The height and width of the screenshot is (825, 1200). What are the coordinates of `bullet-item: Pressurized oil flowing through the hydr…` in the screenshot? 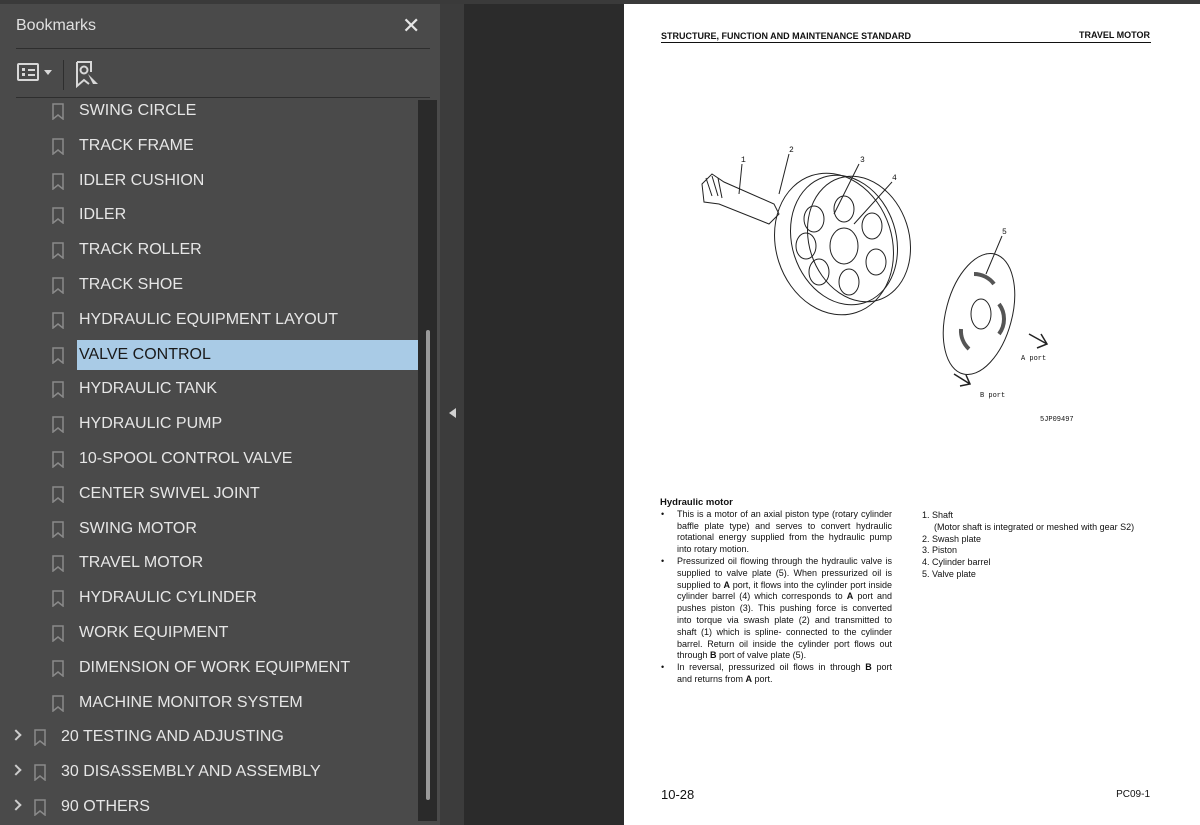 It's located at (776, 609).